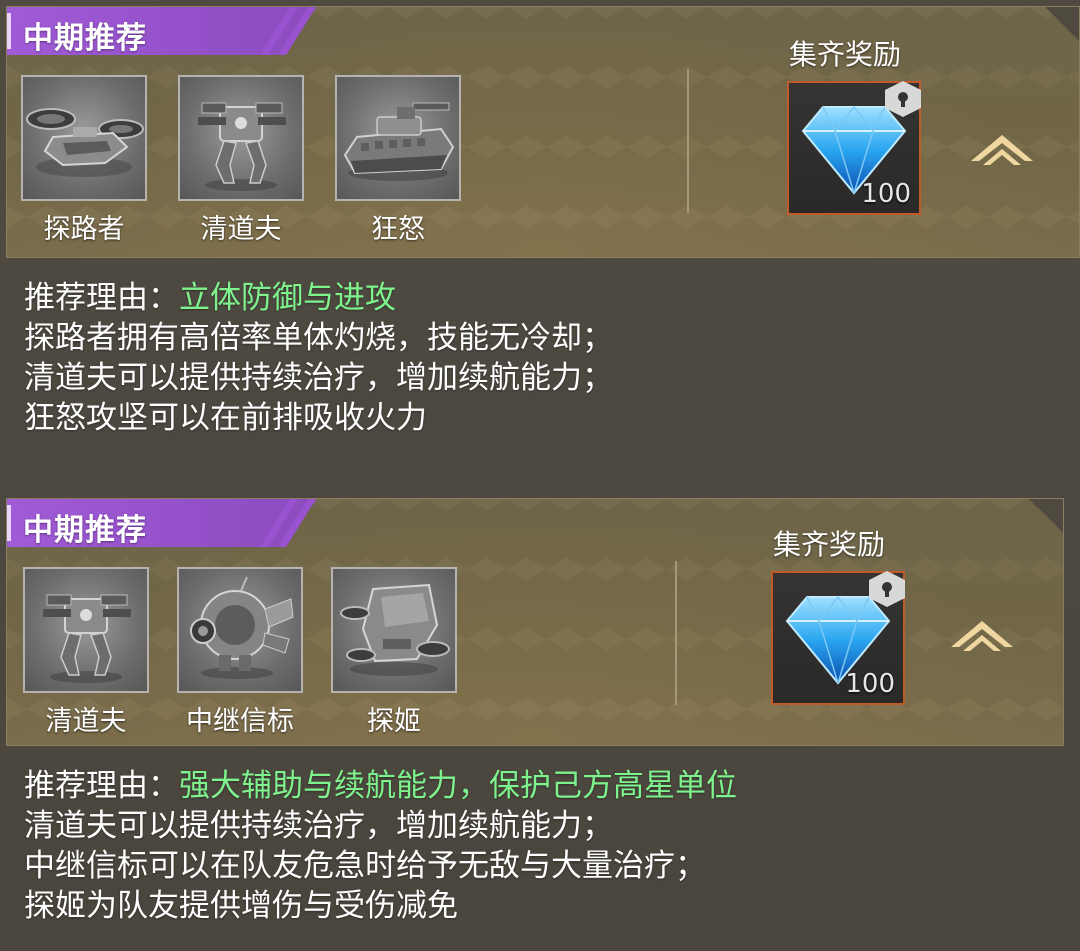 The height and width of the screenshot is (951, 1080). Describe the element at coordinates (225, 418) in the screenshot. I see `reason-line: 狂怒攻坚可以在前排吸收火力` at that location.